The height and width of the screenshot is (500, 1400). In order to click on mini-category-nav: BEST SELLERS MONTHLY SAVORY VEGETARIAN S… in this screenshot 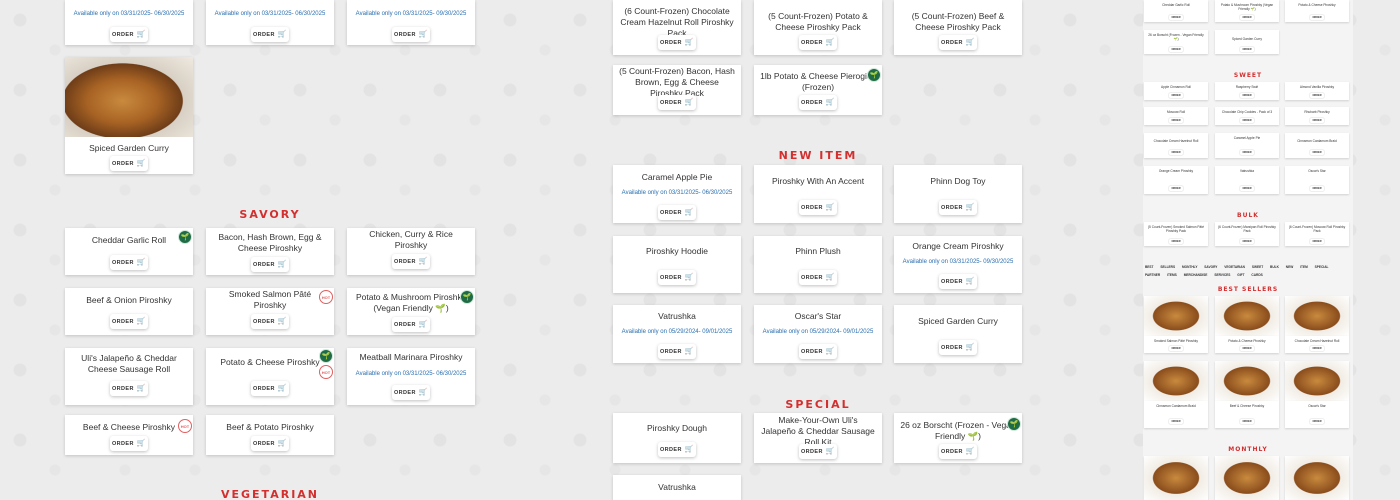, I will do `click(1248, 271)`.